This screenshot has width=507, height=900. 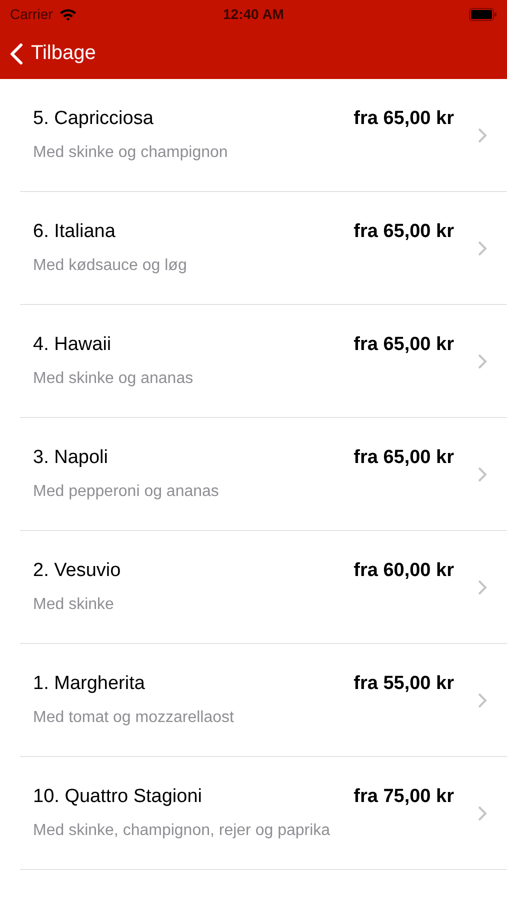 I want to click on item-title: 2. Vesuvio, so click(x=77, y=571).